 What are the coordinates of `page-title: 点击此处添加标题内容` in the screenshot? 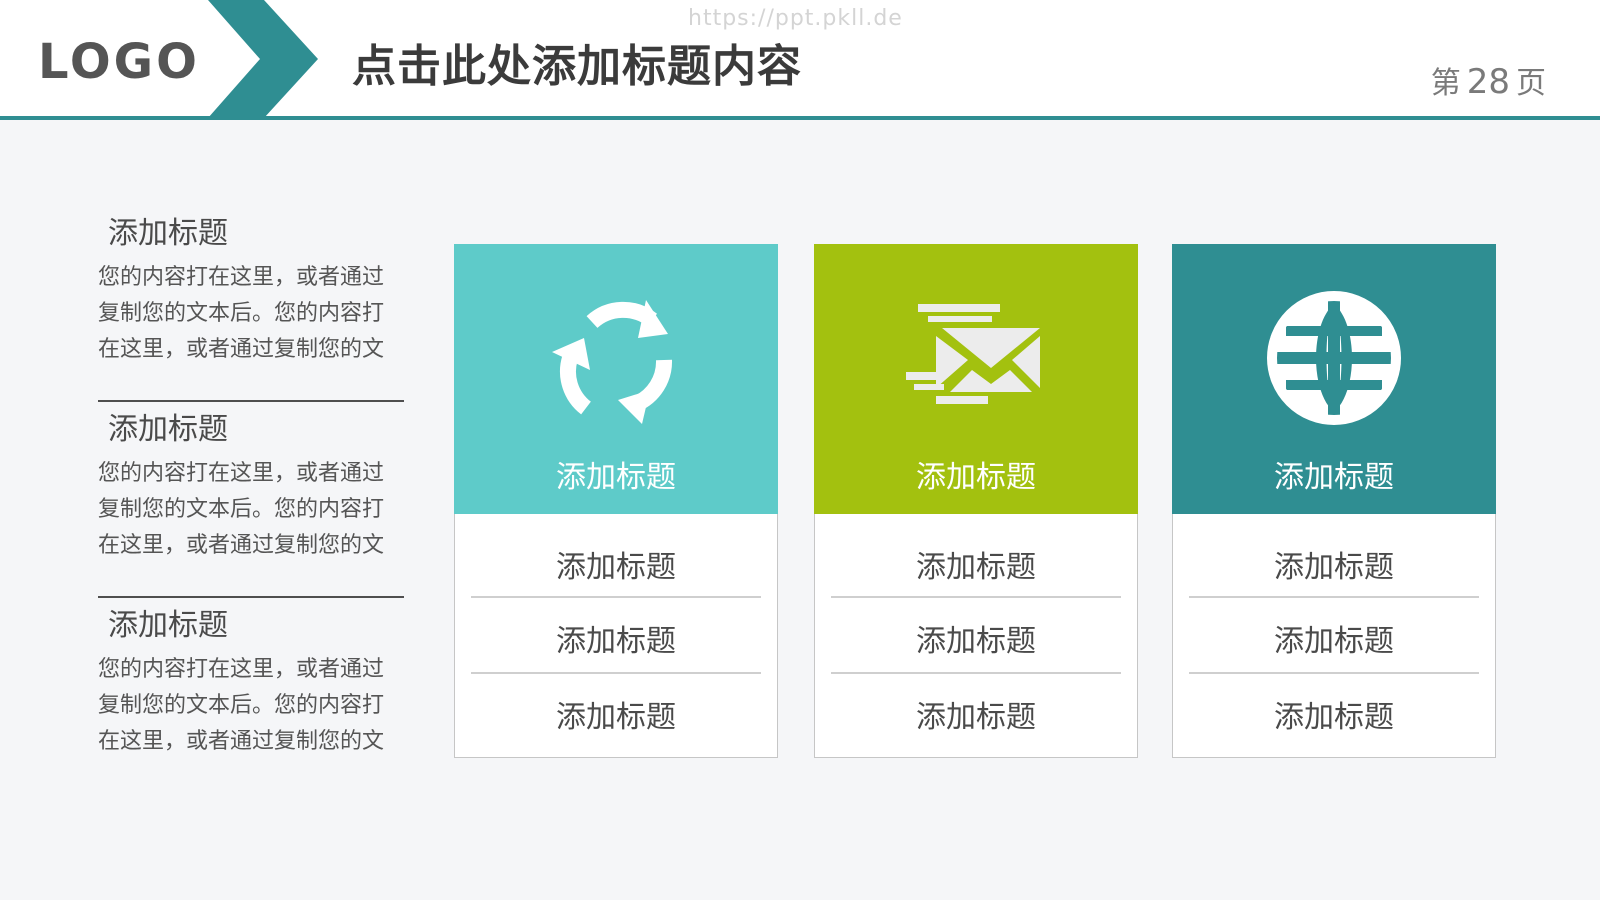 It's located at (577, 62).